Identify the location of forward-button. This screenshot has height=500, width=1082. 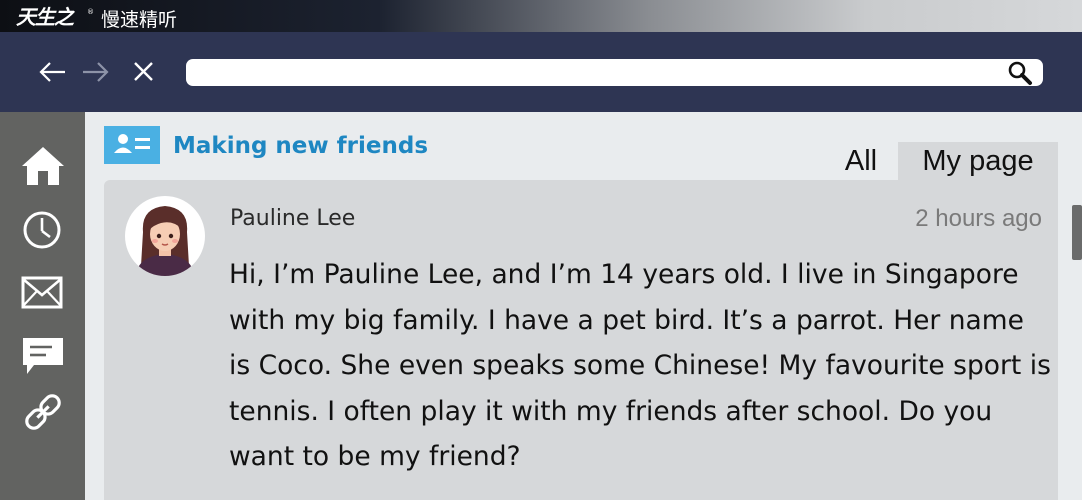
(96, 72).